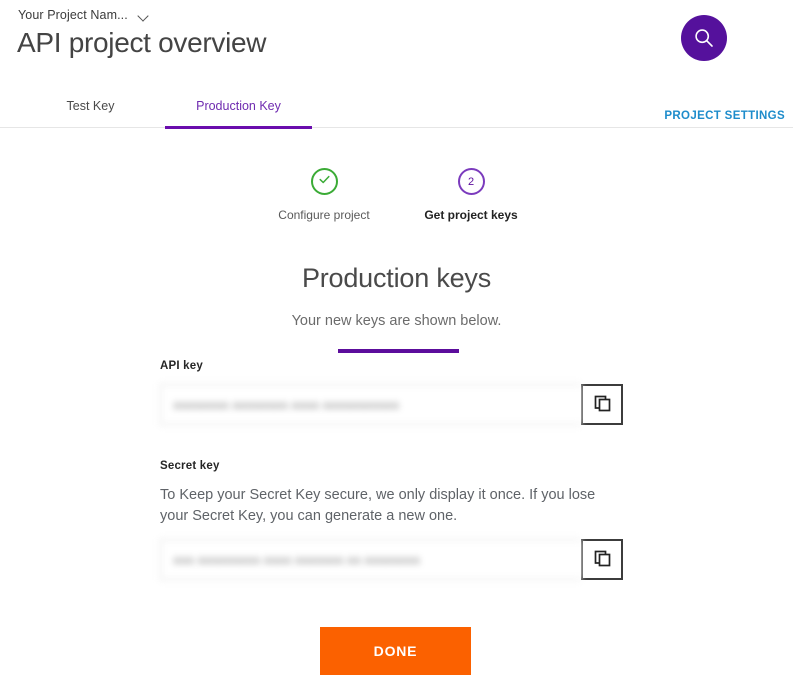  I want to click on api-key-copy-button, so click(602, 404).